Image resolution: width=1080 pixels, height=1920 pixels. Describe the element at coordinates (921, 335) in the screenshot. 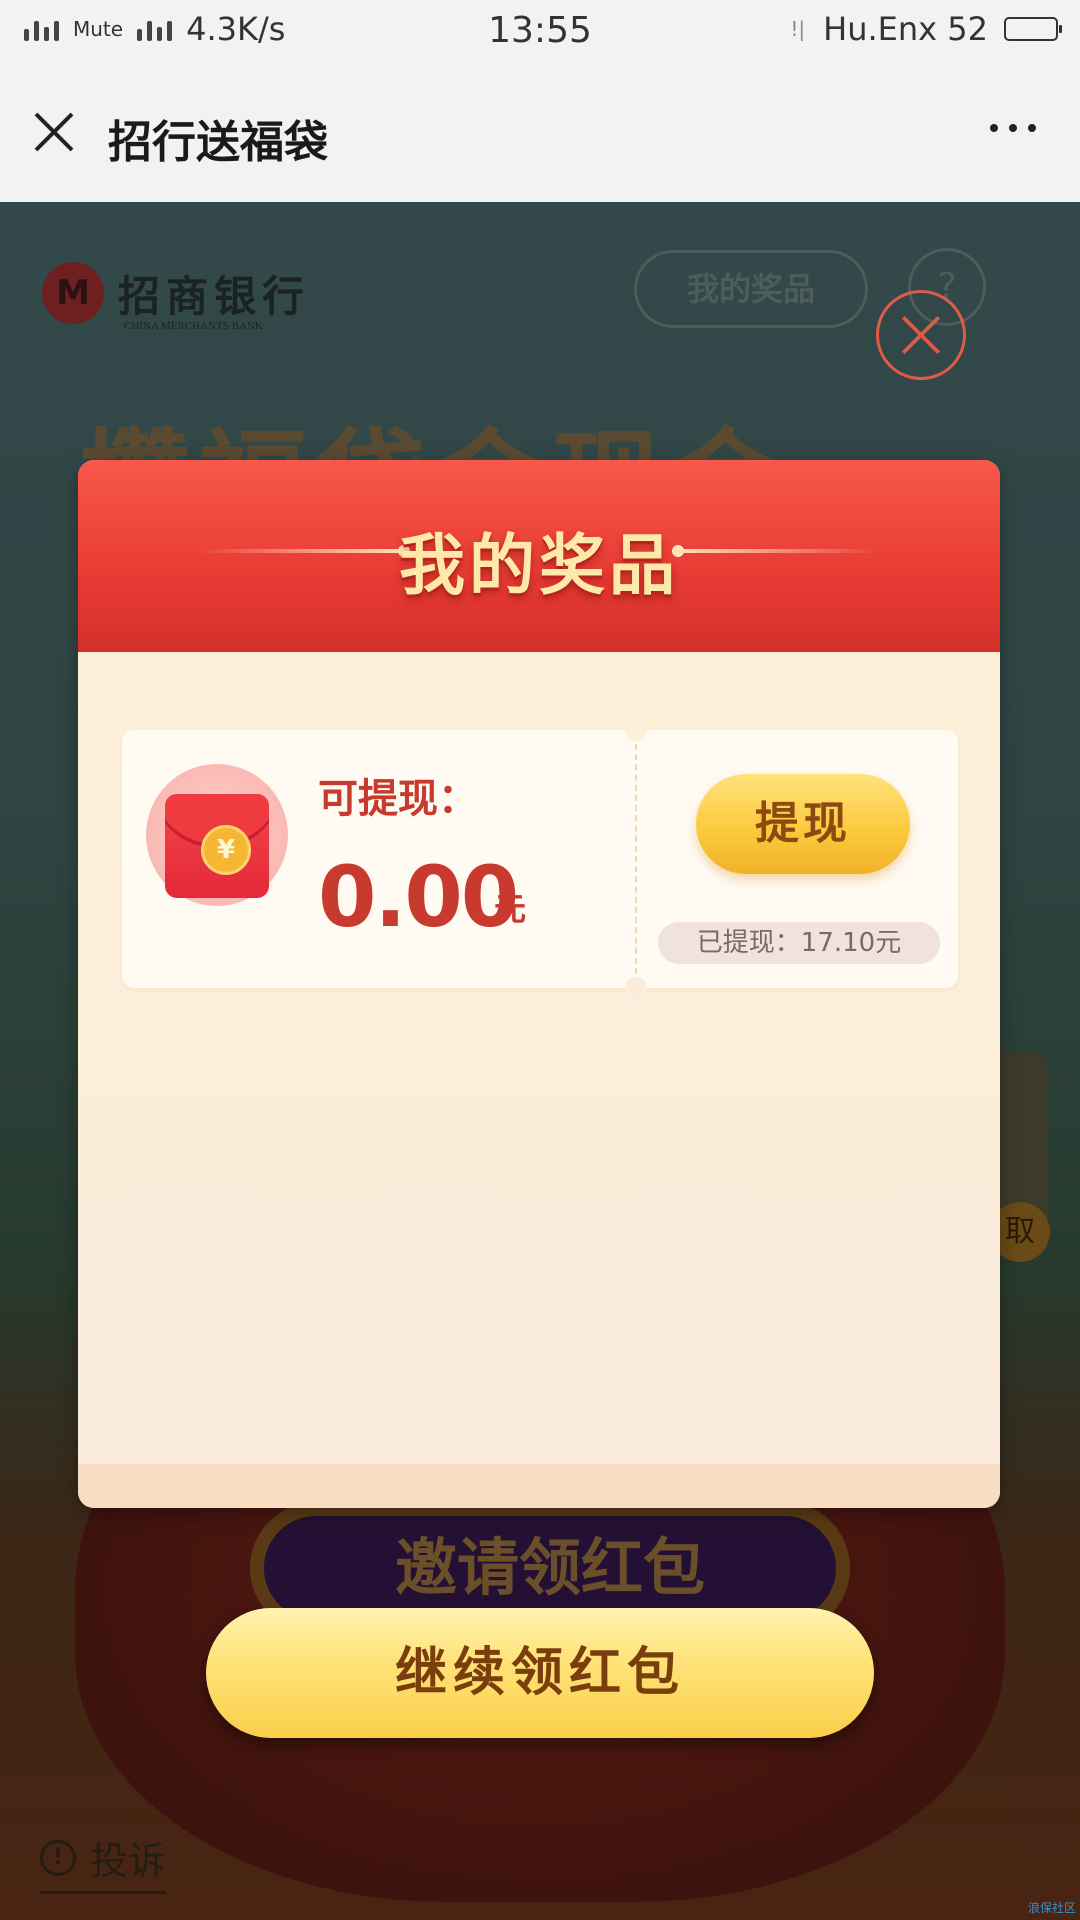

I see `popup-close-icon` at that location.